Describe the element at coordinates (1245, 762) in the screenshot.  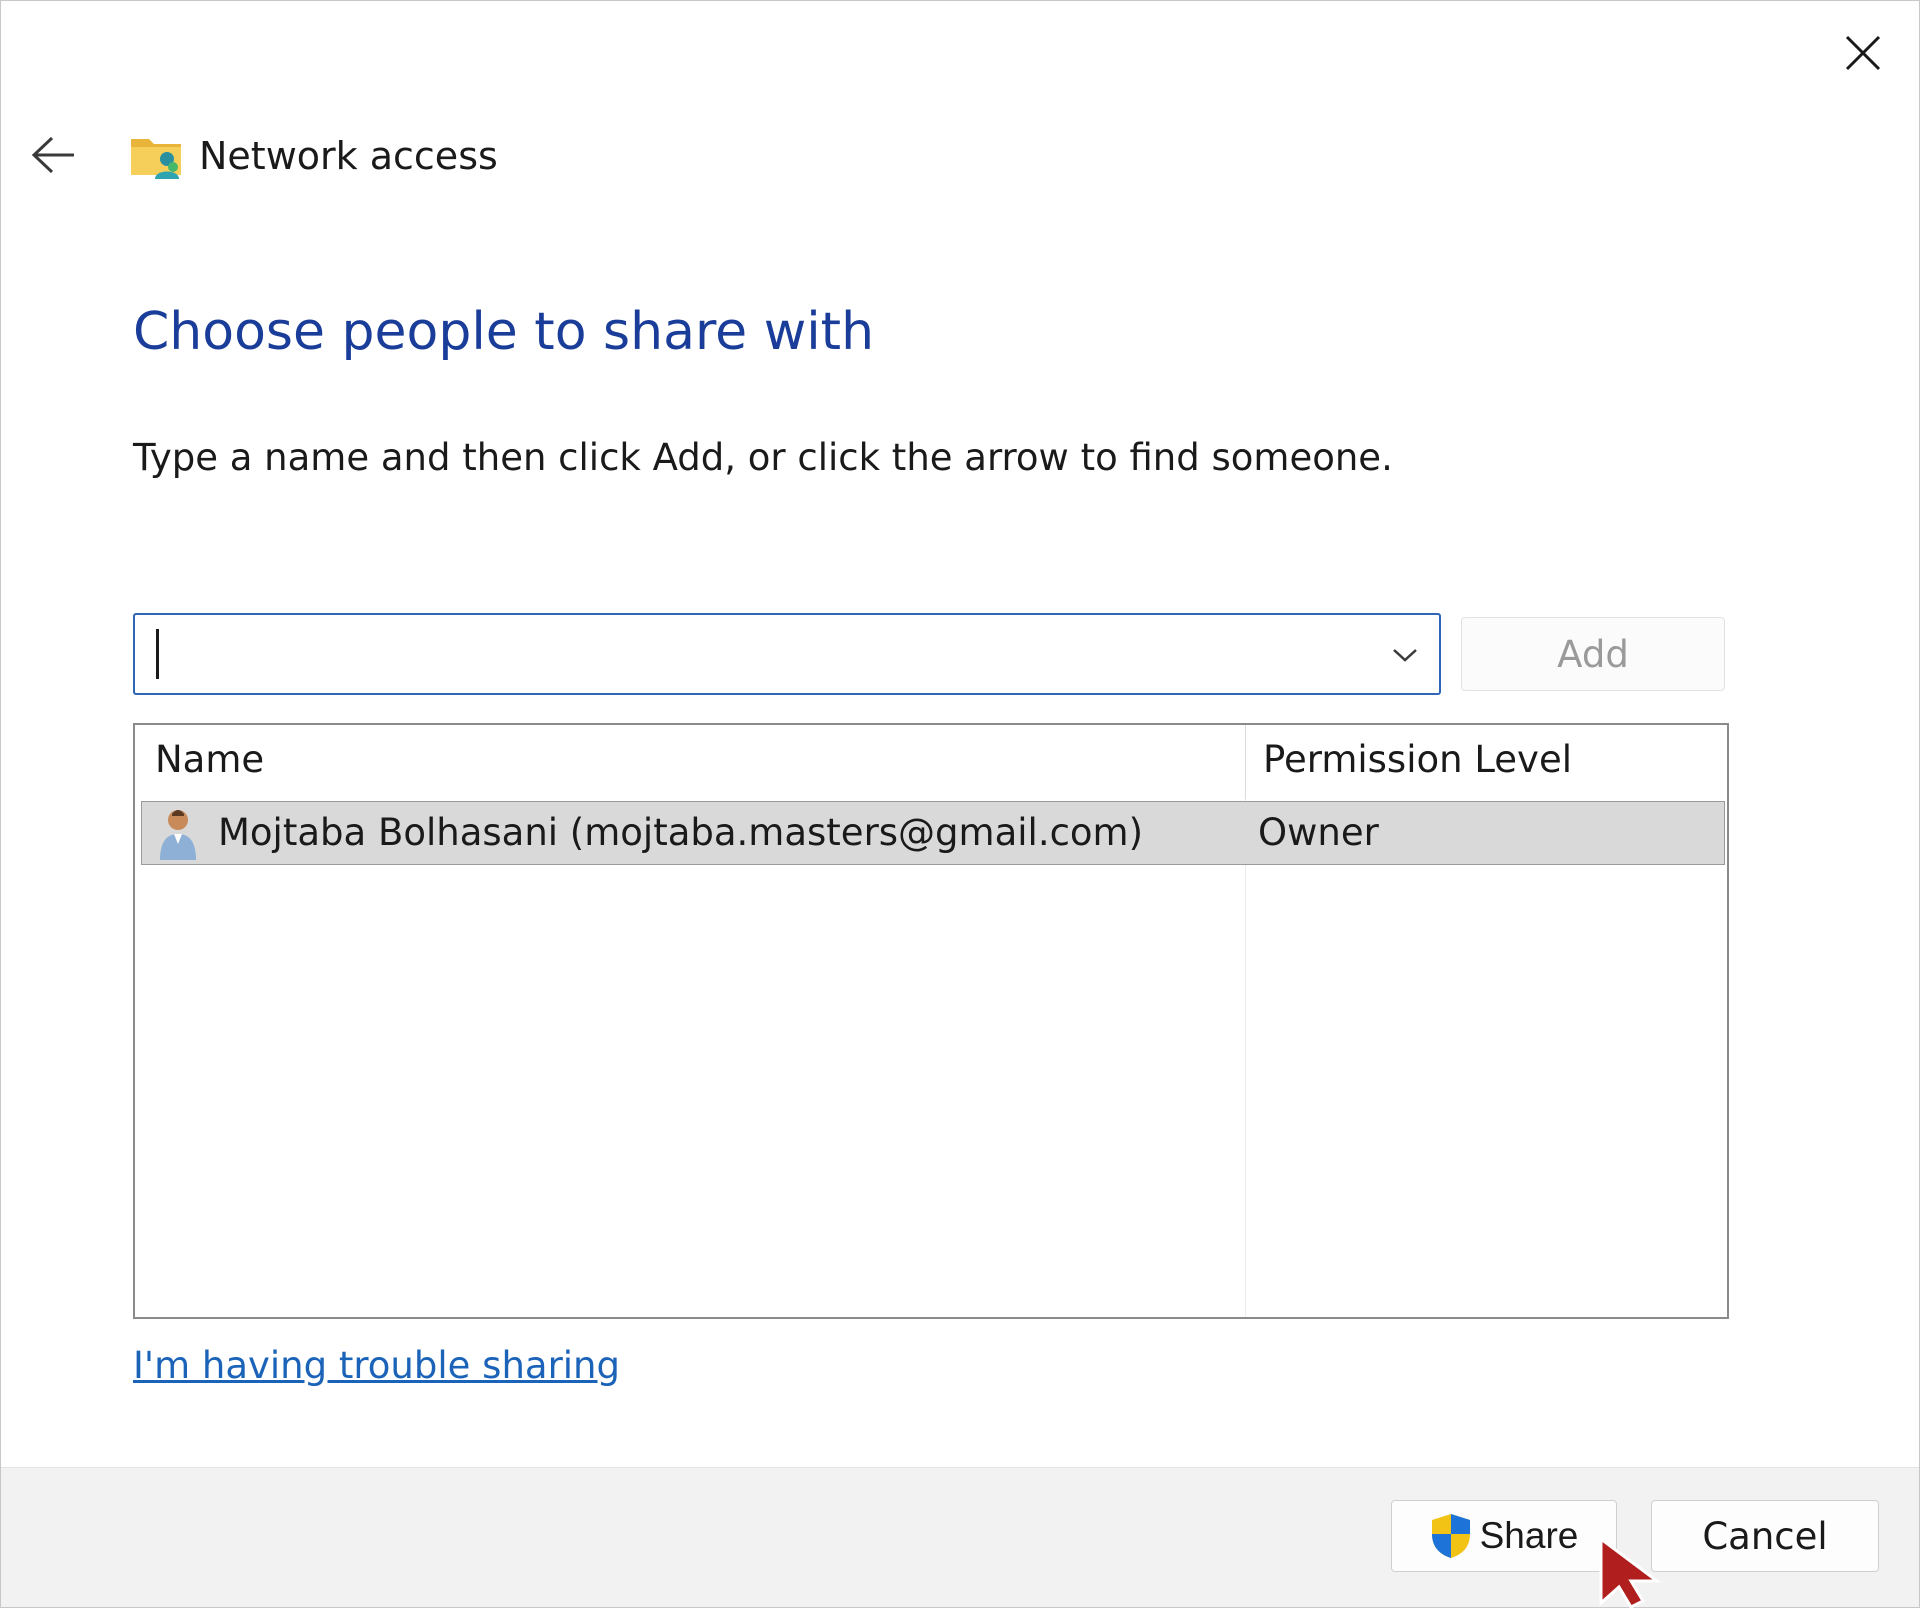
I see `header-separator` at that location.